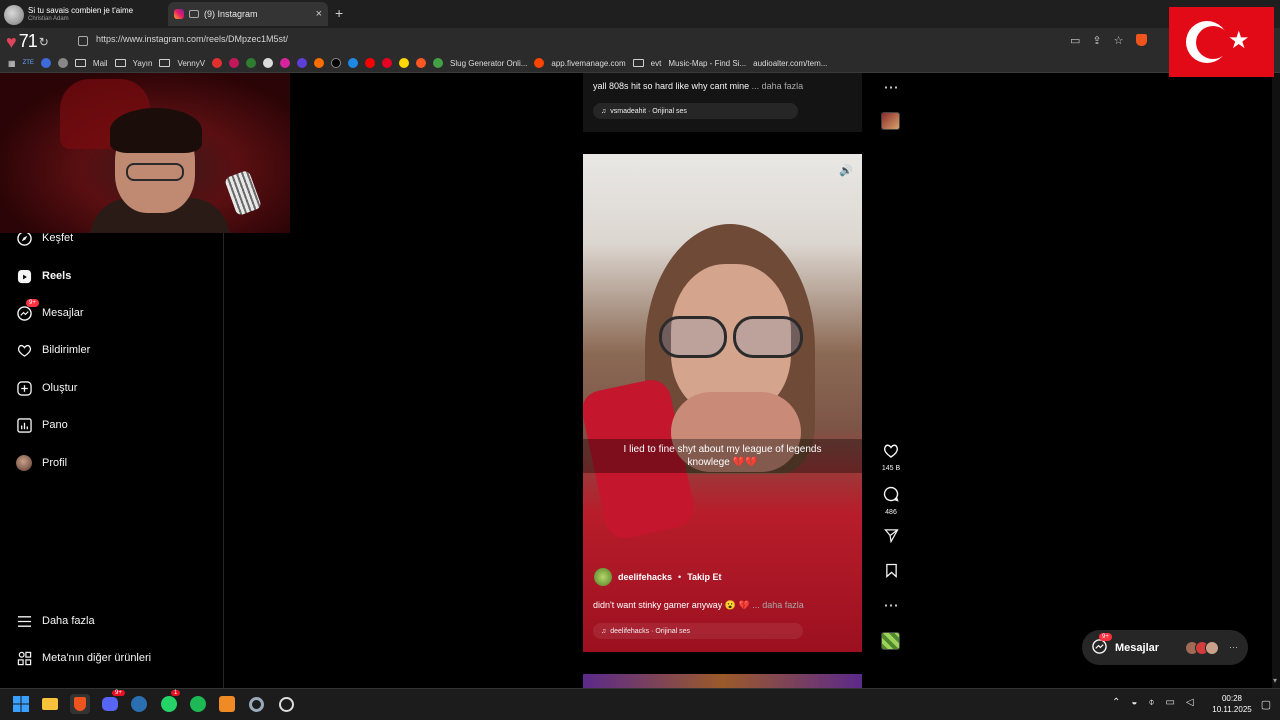 The height and width of the screenshot is (720, 1280). What do you see at coordinates (91, 63) in the screenshot?
I see `bookmark-mail: Mail` at bounding box center [91, 63].